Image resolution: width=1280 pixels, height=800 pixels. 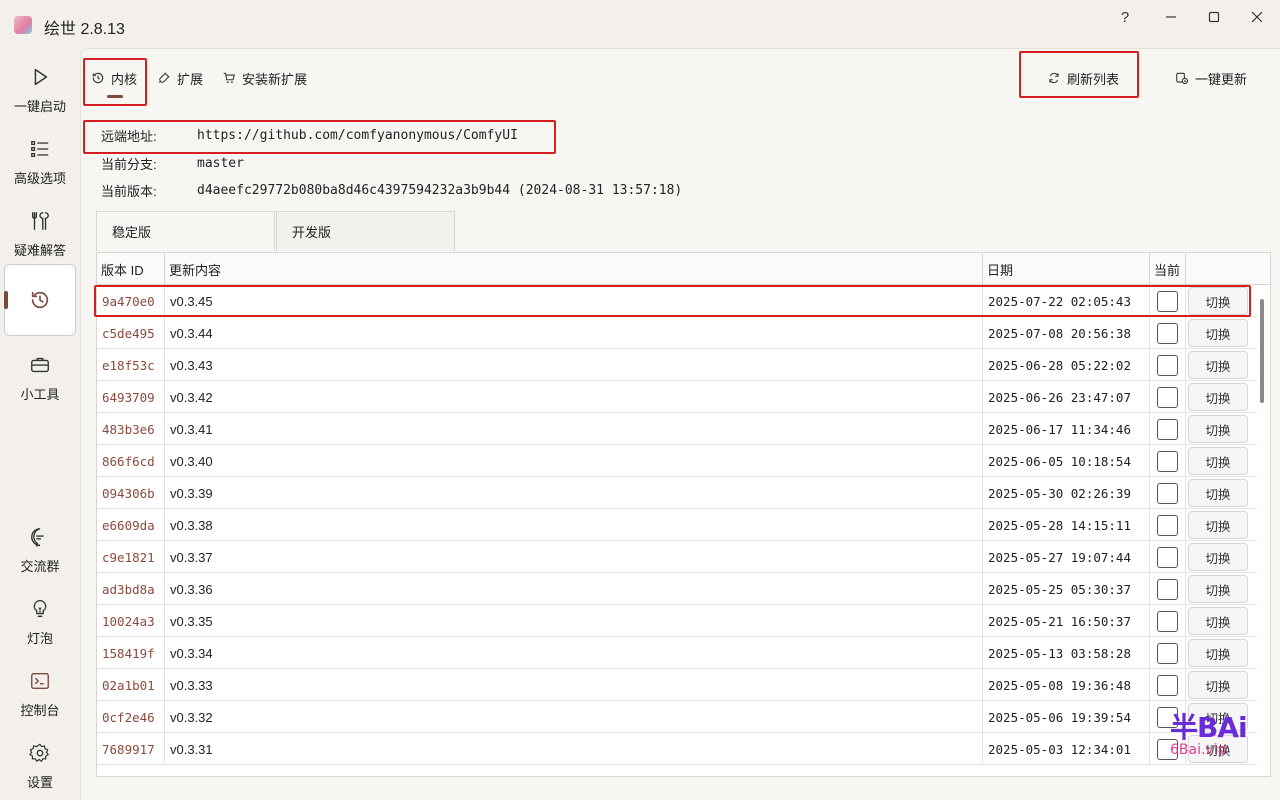 What do you see at coordinates (40, 622) in the screenshot?
I see `sidebar-item-bulb: 灯泡` at bounding box center [40, 622].